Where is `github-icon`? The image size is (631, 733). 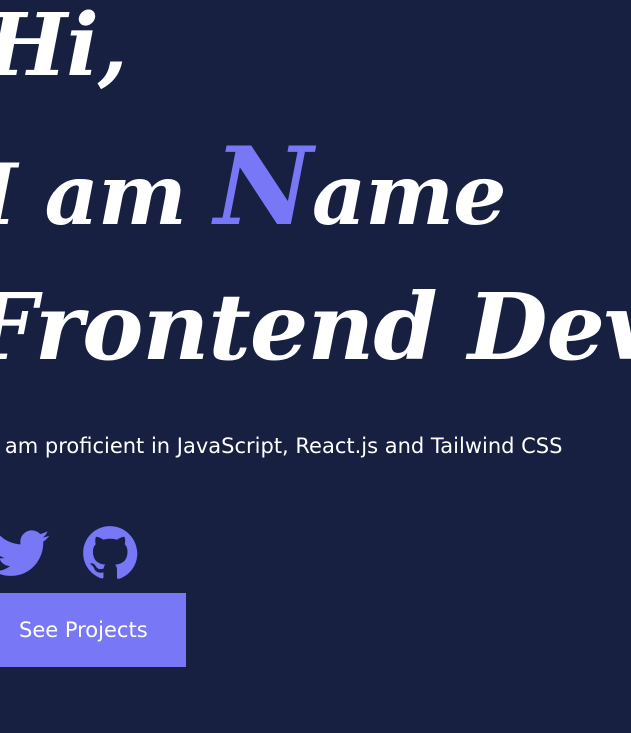
github-icon is located at coordinates (110, 552).